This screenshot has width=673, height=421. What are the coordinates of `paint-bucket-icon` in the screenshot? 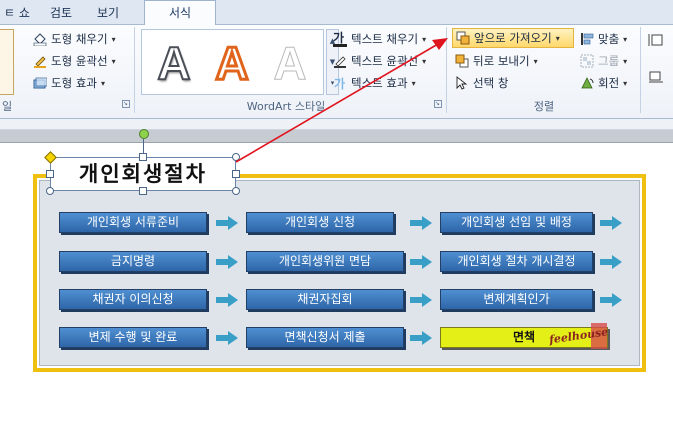 It's located at (40, 39).